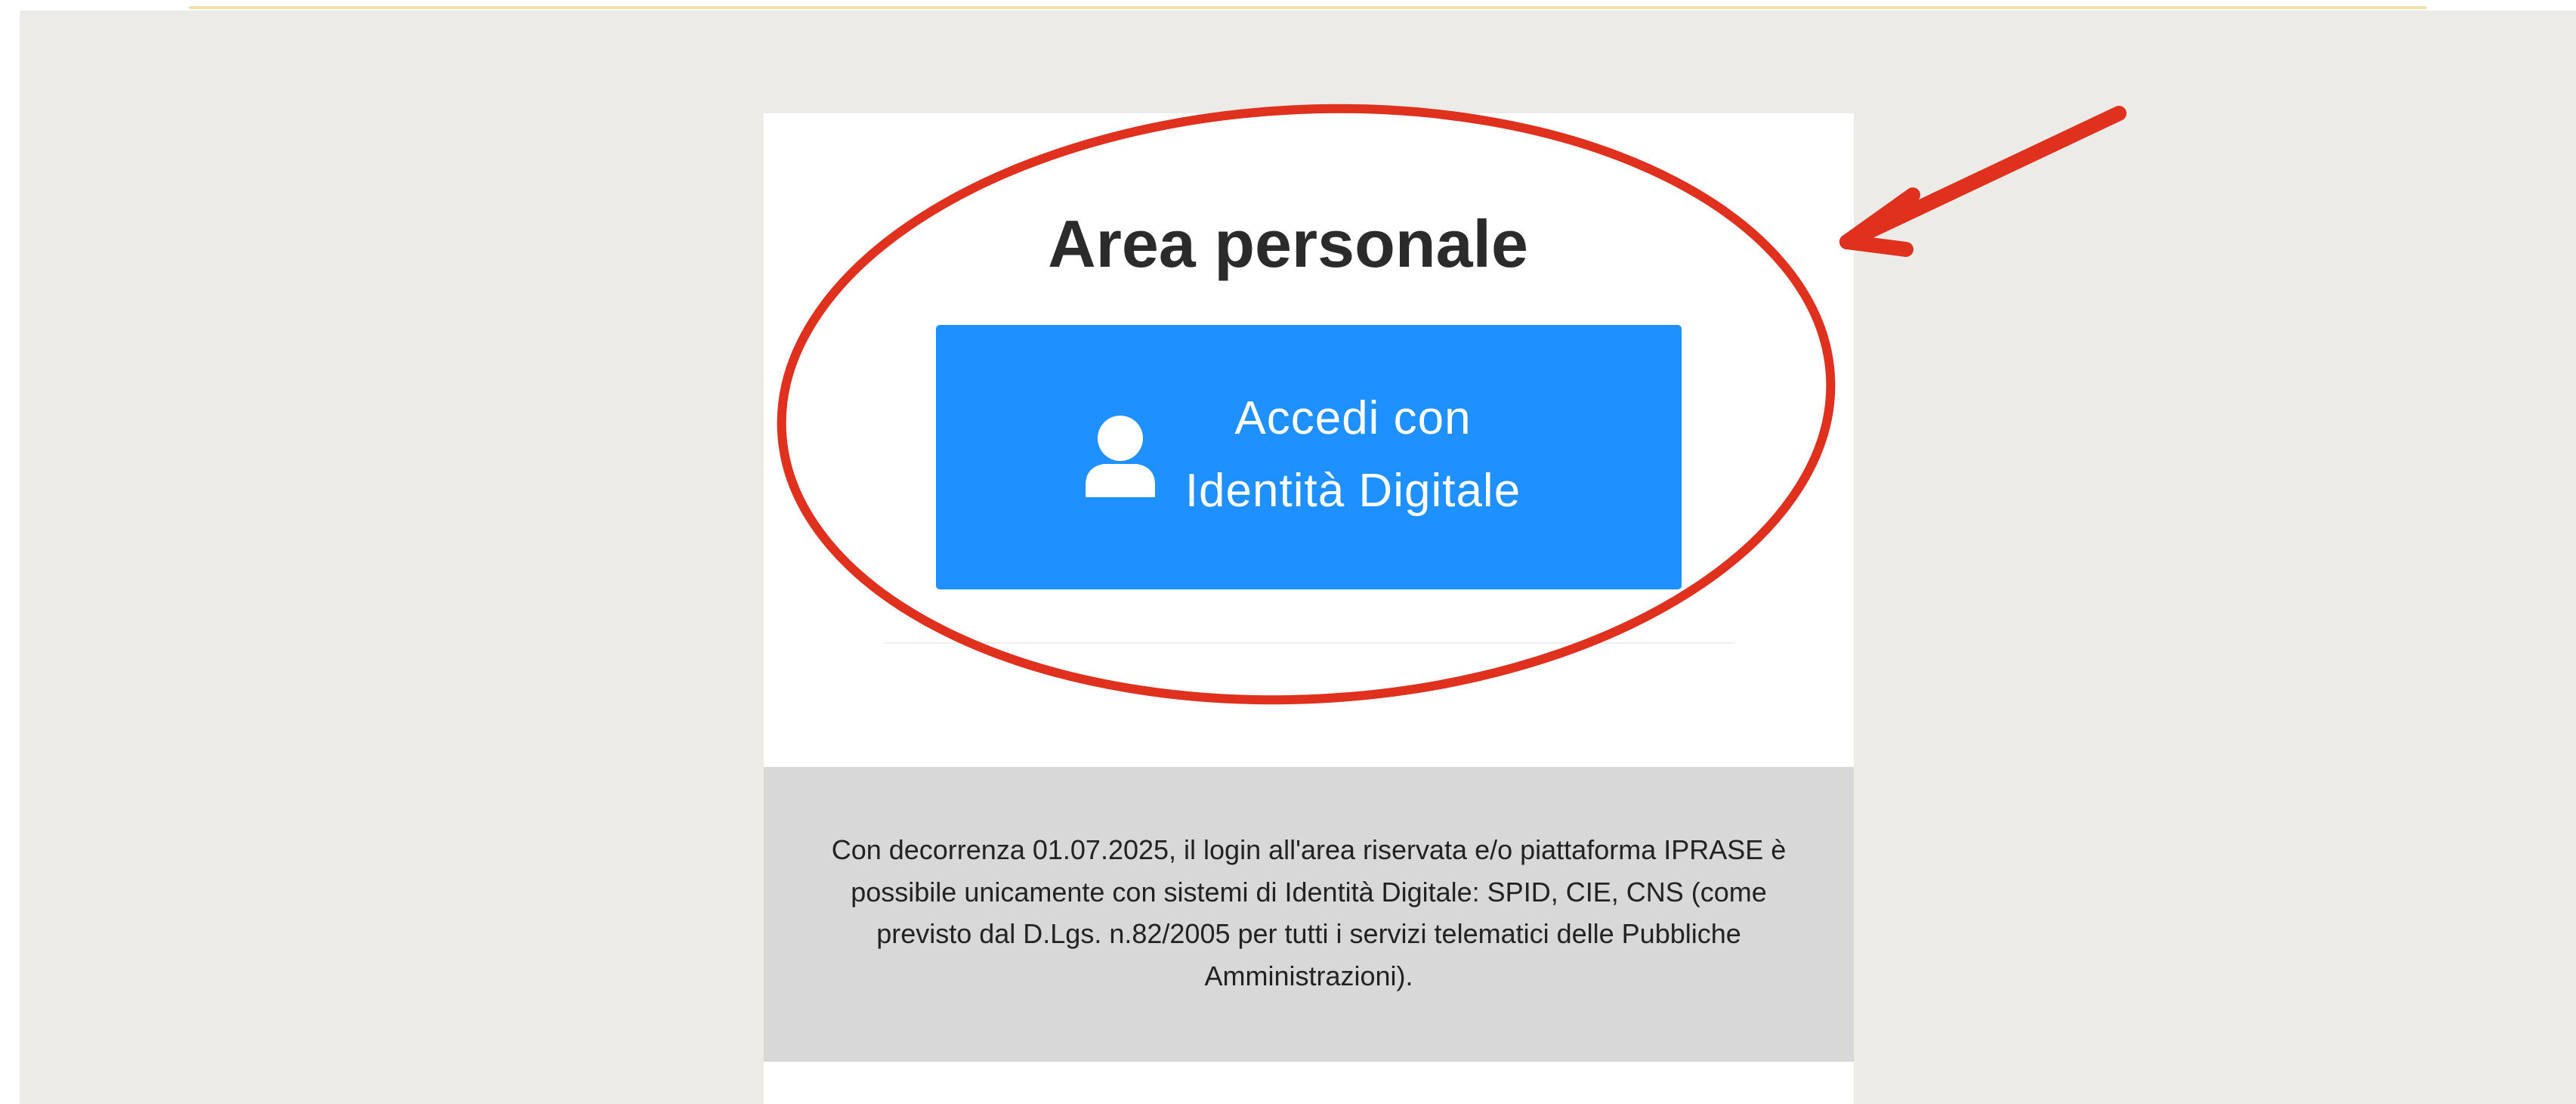  What do you see at coordinates (1307, 7) in the screenshot?
I see `top-accent-bar` at bounding box center [1307, 7].